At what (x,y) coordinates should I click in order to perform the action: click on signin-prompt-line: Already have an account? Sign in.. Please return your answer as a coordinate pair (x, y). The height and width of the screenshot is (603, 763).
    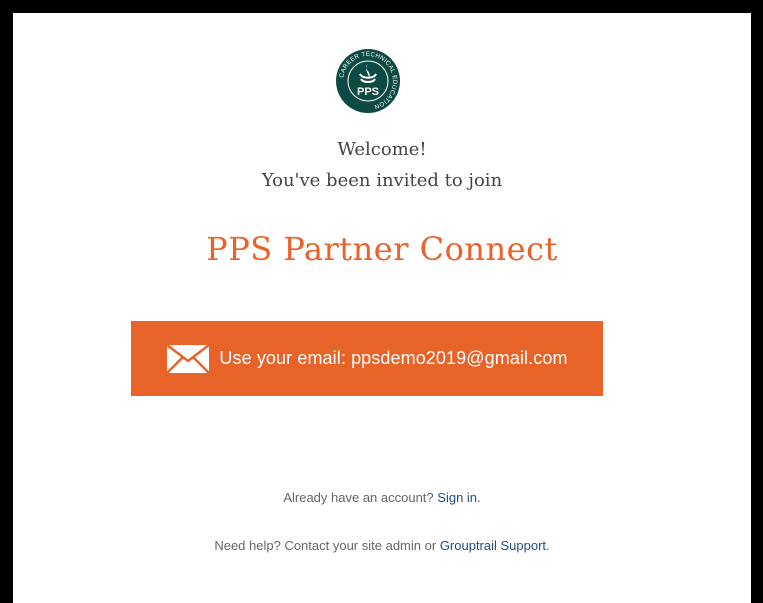
    Looking at the image, I should click on (382, 497).